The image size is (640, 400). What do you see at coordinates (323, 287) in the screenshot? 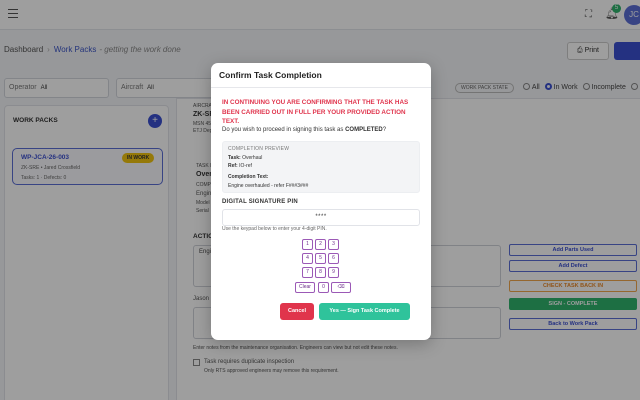
I see `keypad-0: 0` at bounding box center [323, 287].